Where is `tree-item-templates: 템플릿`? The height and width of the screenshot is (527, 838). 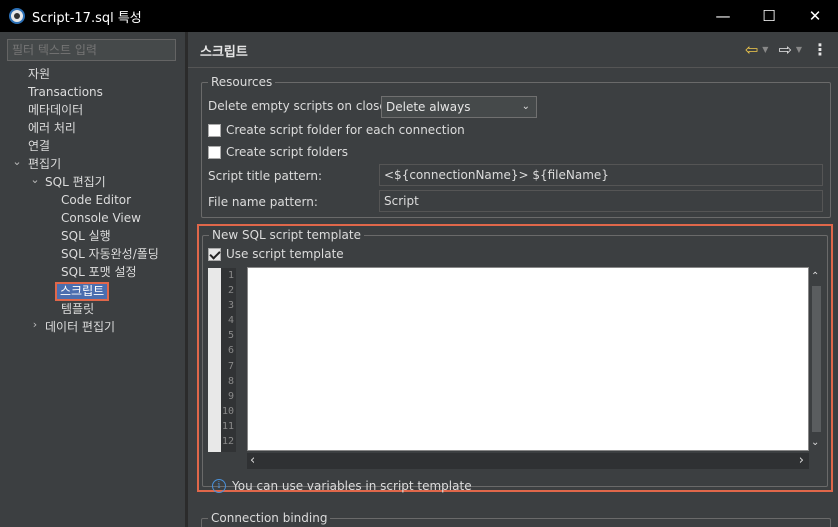
tree-item-templates: 템플릿 is located at coordinates (77, 309).